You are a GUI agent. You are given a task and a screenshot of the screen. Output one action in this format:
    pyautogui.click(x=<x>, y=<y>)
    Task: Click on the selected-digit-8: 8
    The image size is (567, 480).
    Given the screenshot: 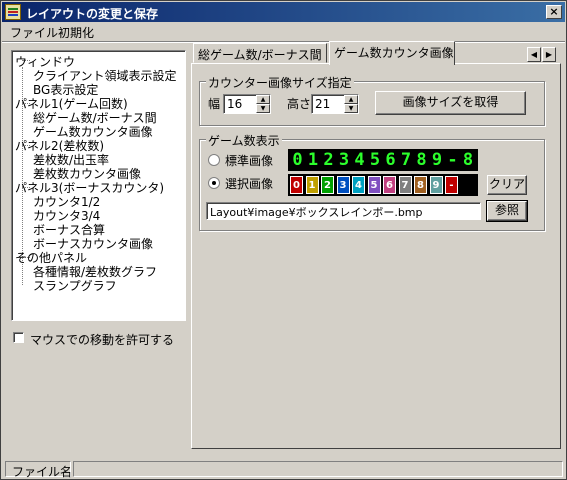 What is the action you would take?
    pyautogui.click(x=420, y=185)
    